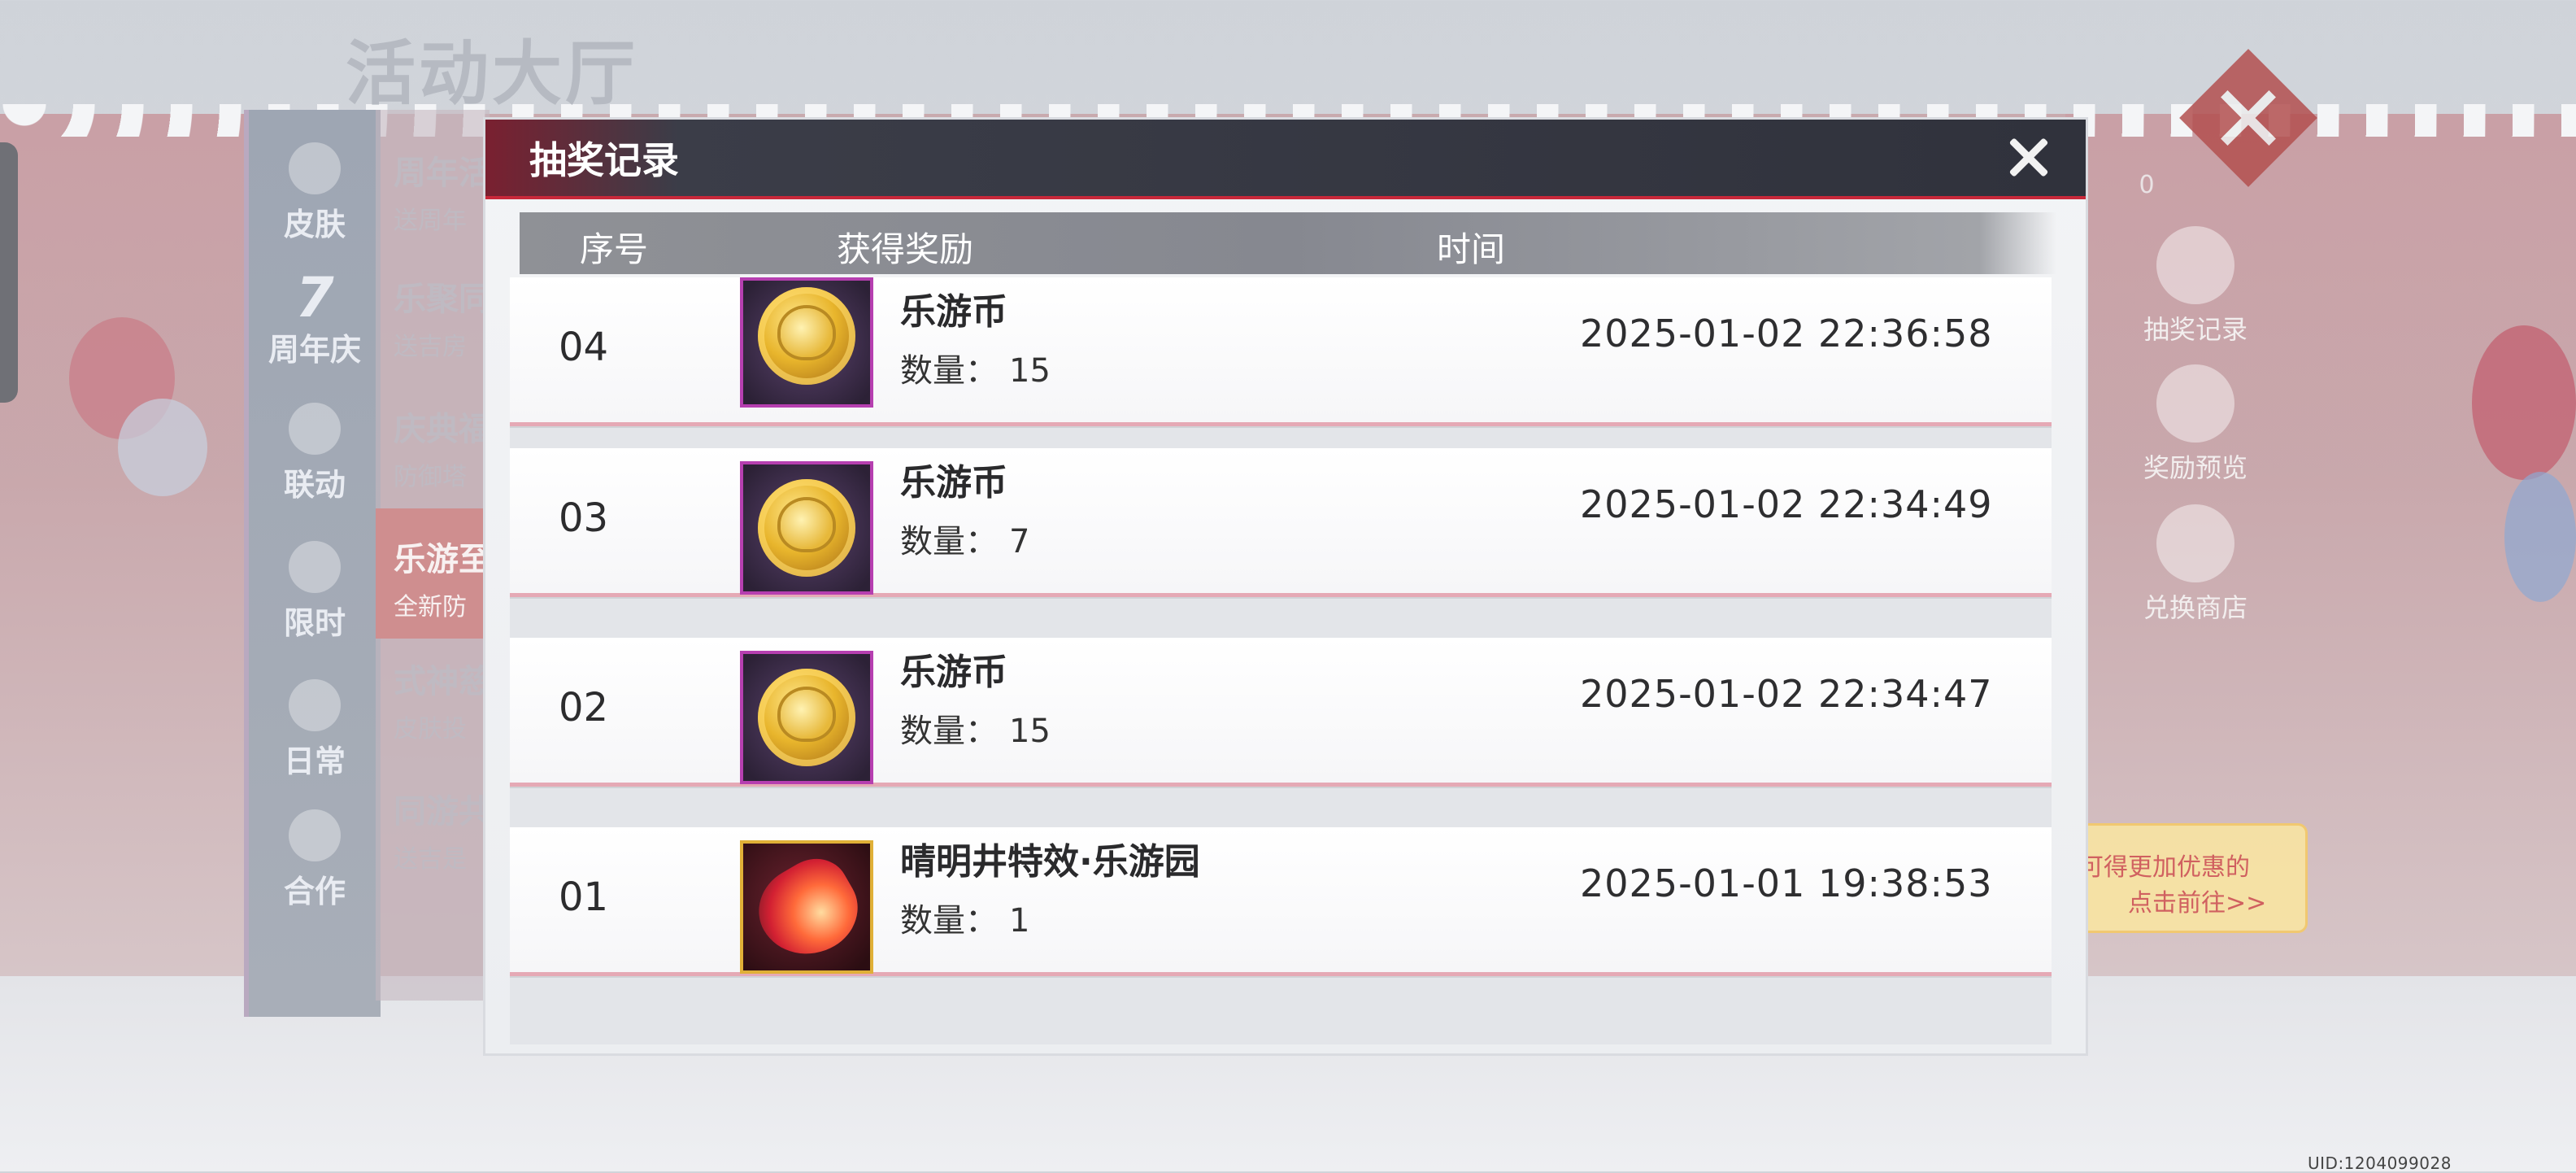 The width and height of the screenshot is (2576, 1173). Describe the element at coordinates (1472, 249) in the screenshot. I see `column-time: 时间` at that location.